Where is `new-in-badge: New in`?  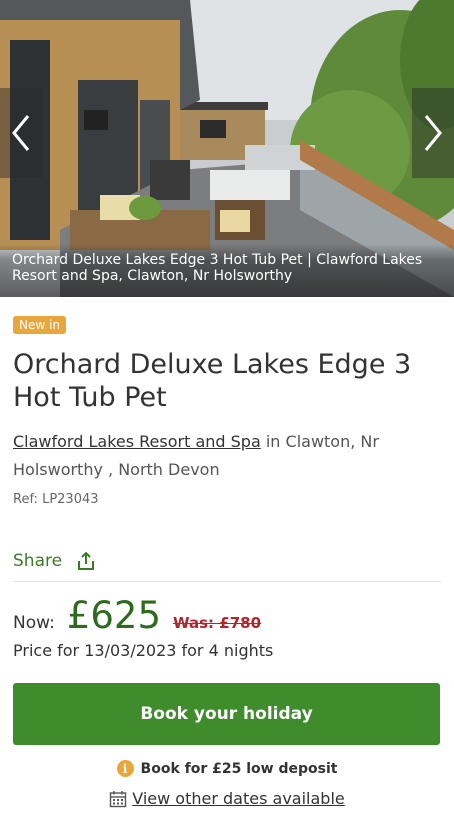 new-in-badge: New in is located at coordinates (39, 325).